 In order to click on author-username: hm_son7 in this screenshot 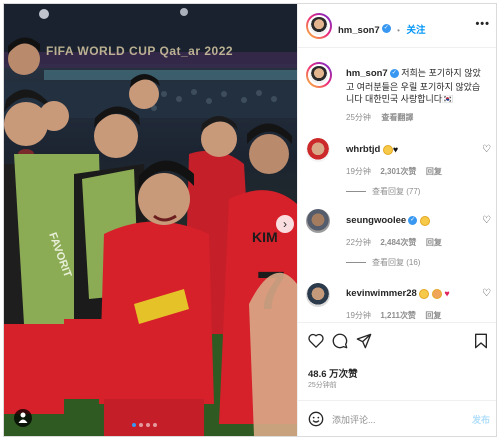, I will do `click(359, 30)`.